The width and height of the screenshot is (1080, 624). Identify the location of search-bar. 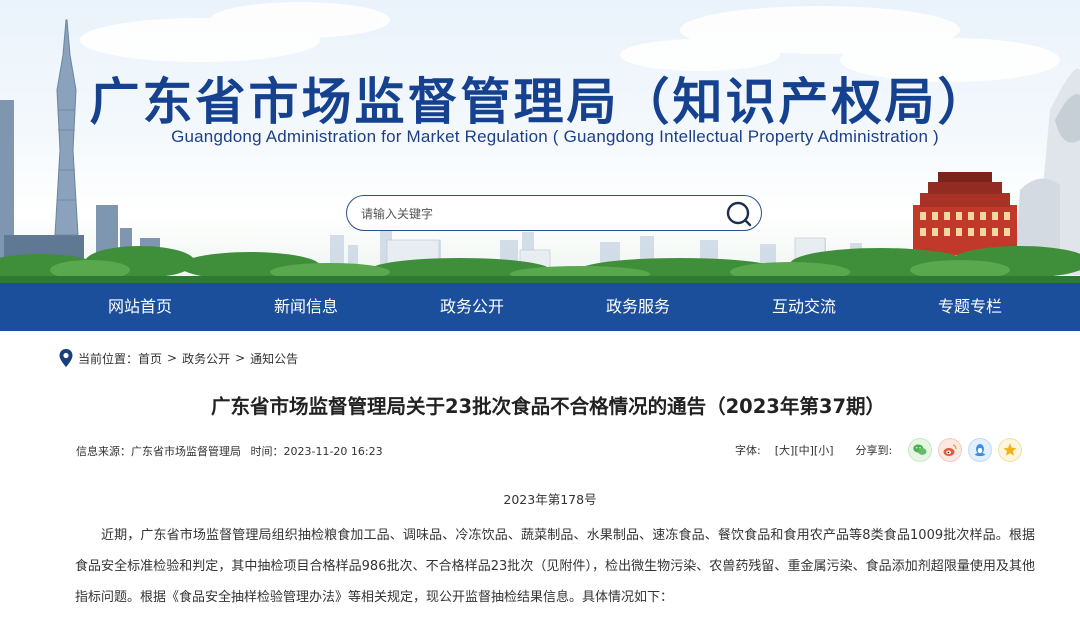
(554, 213).